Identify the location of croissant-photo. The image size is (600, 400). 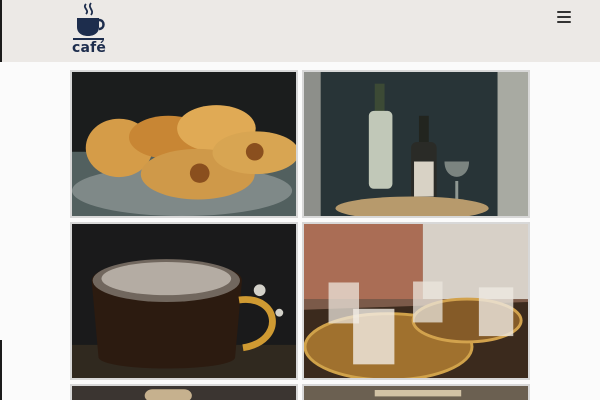
(184, 144).